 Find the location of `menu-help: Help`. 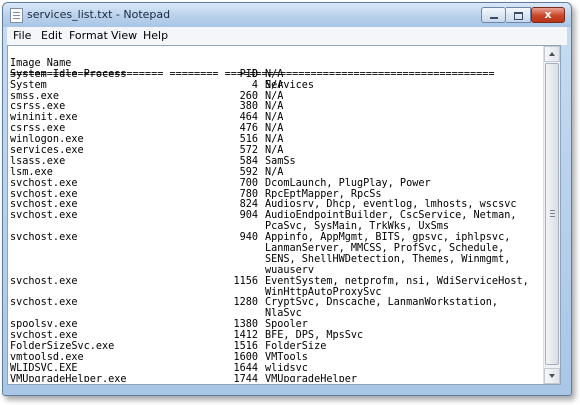

menu-help: Help is located at coordinates (155, 35).